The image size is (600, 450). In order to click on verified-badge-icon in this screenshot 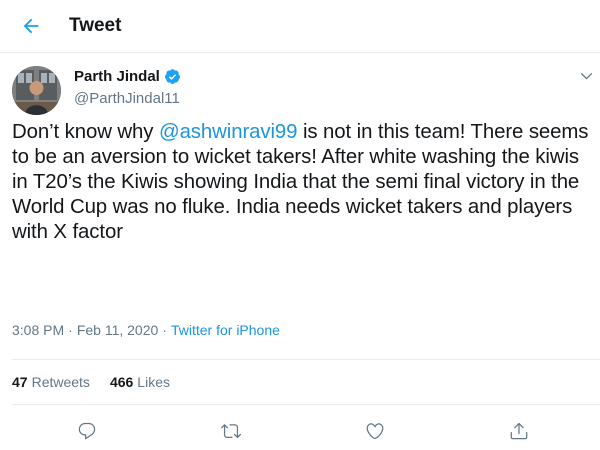, I will do `click(172, 76)`.